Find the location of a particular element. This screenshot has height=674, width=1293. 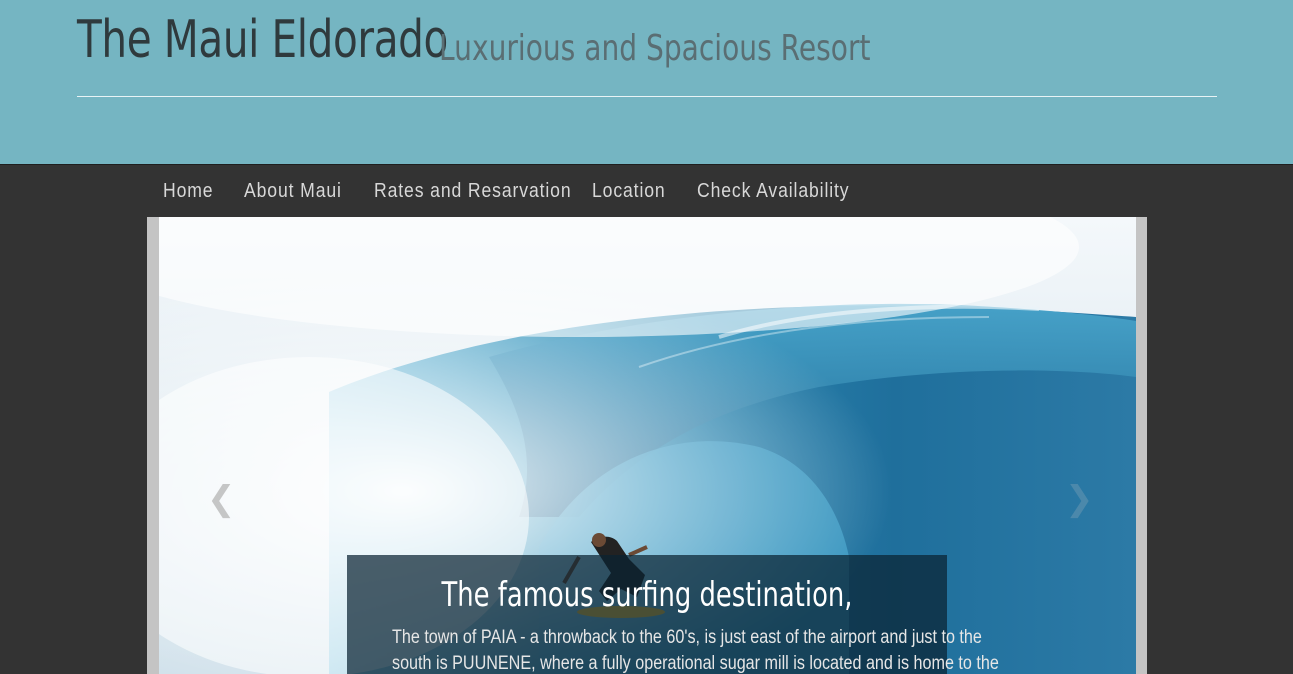

nav-item-rates: Rates and Resarvation is located at coordinates (473, 191).